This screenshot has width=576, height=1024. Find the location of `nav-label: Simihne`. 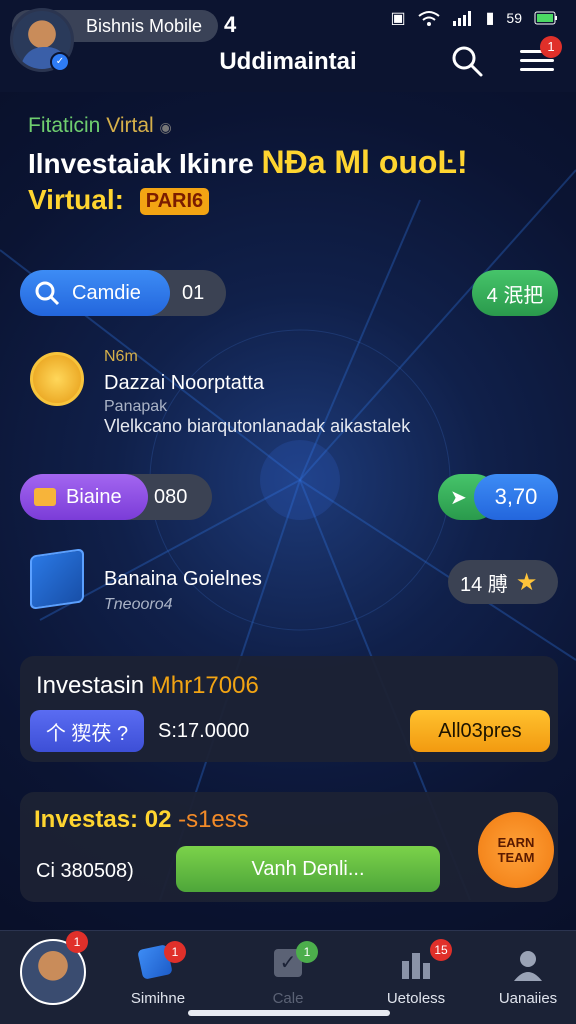

nav-label: Simihne is located at coordinates (158, 998).